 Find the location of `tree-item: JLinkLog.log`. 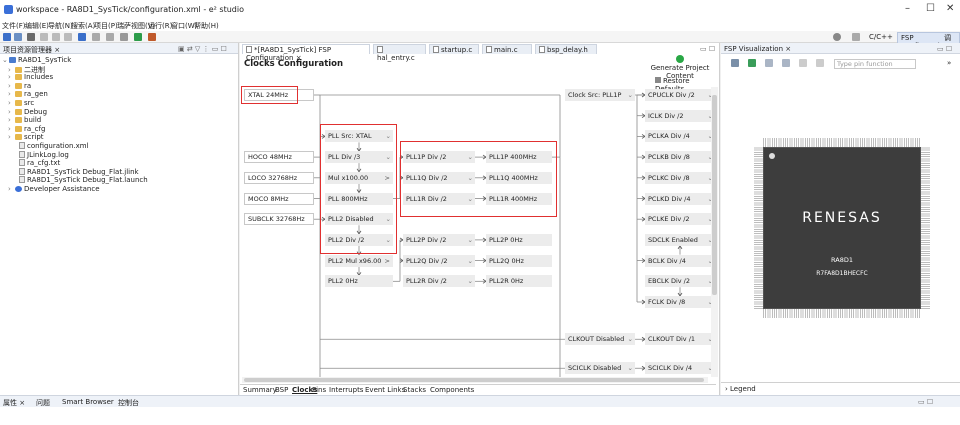

tree-item: JLinkLog.log is located at coordinates (40, 154).